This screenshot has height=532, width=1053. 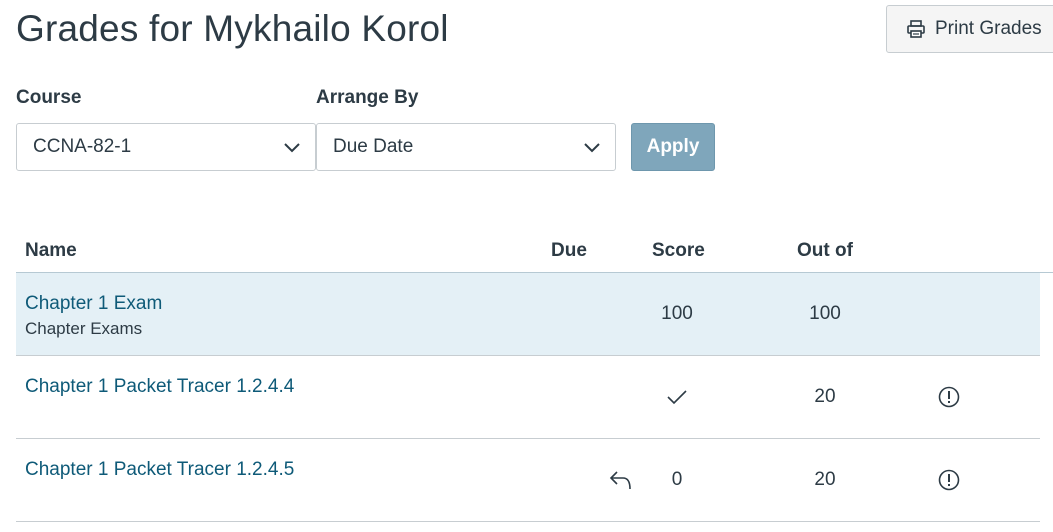 I want to click on score-cell, so click(x=677, y=397).